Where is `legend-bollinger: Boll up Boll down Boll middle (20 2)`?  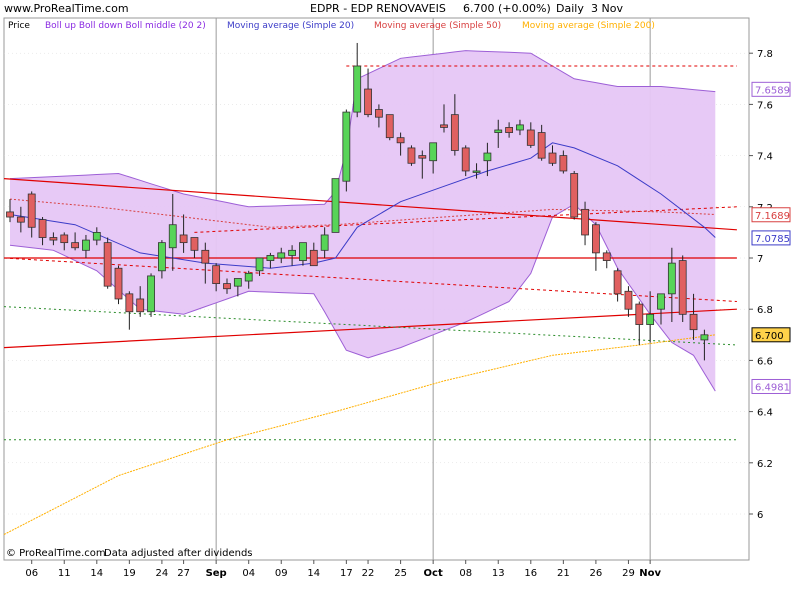 legend-bollinger: Boll up Boll down Boll middle (20 2) is located at coordinates (125, 26).